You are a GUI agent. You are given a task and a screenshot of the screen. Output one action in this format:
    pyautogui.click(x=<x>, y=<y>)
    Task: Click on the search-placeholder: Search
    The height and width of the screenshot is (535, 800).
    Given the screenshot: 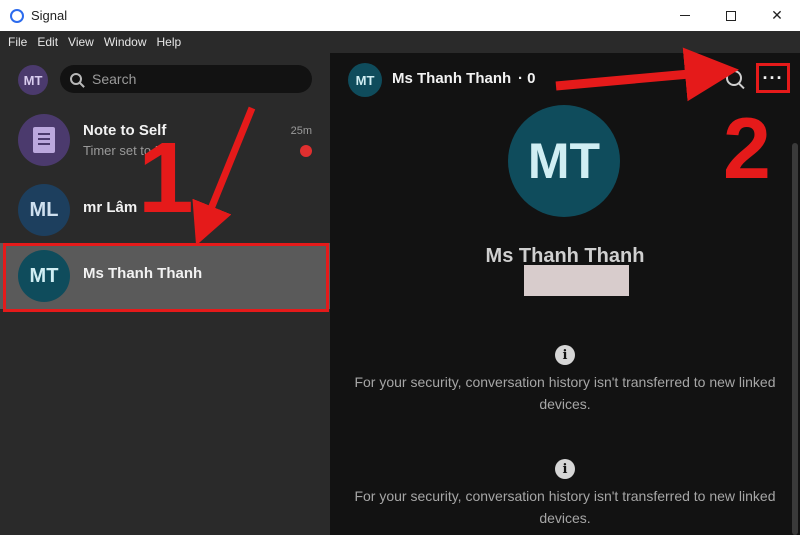 What is the action you would take?
    pyautogui.click(x=114, y=79)
    